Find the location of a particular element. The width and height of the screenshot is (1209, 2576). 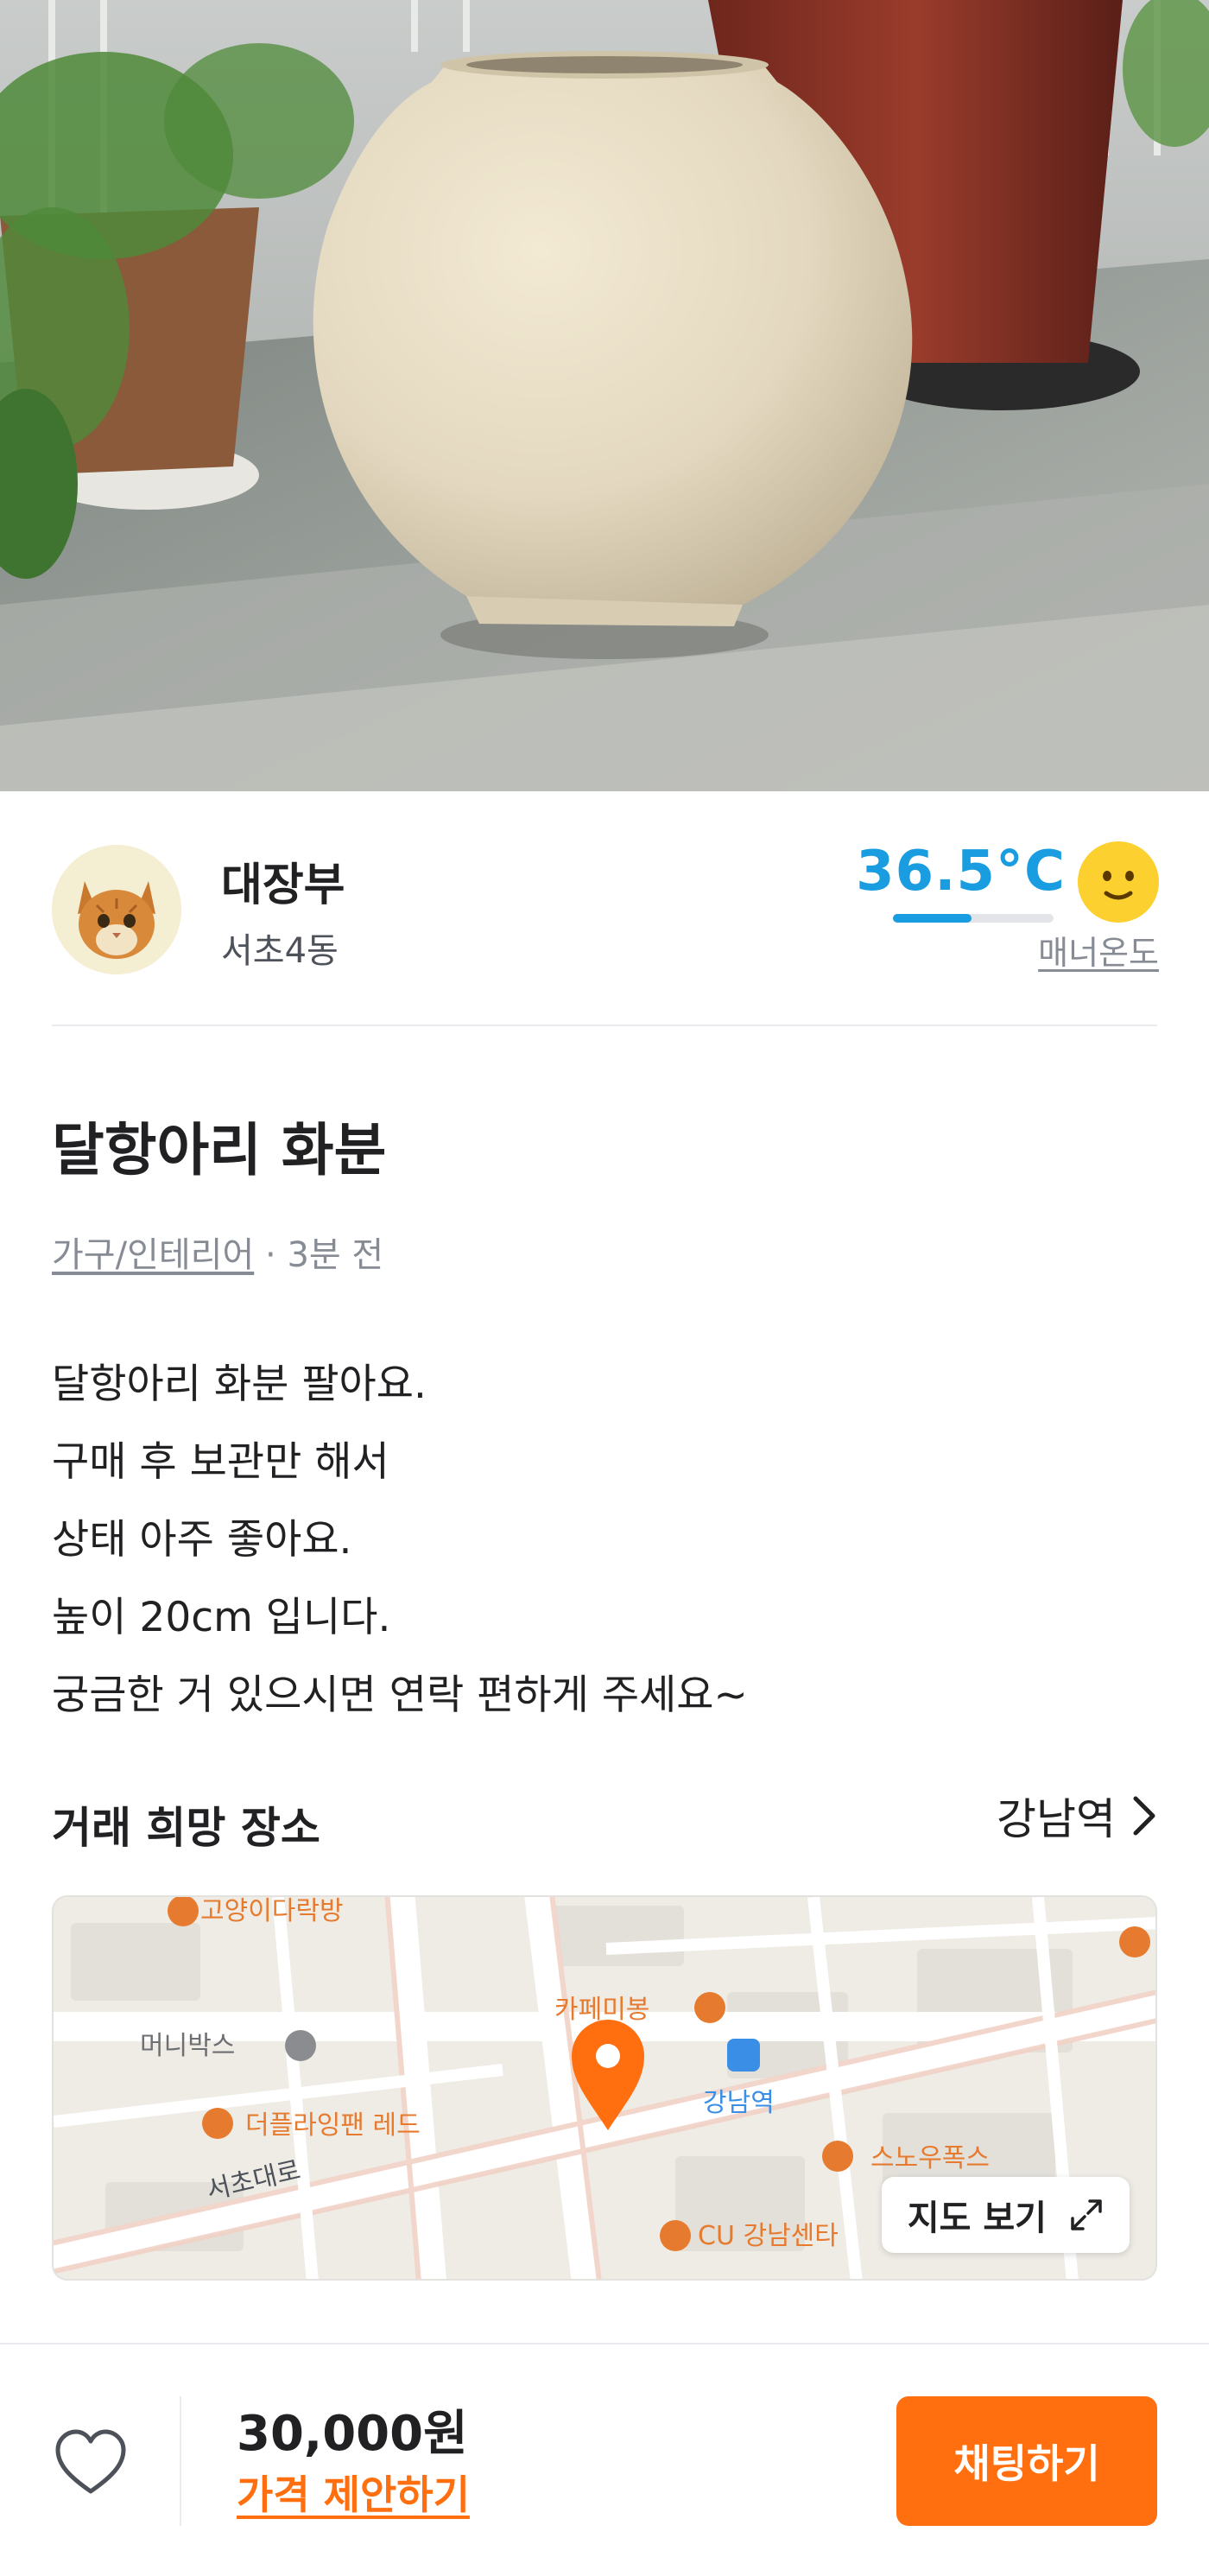

cat-avatar-image is located at coordinates (116, 909).